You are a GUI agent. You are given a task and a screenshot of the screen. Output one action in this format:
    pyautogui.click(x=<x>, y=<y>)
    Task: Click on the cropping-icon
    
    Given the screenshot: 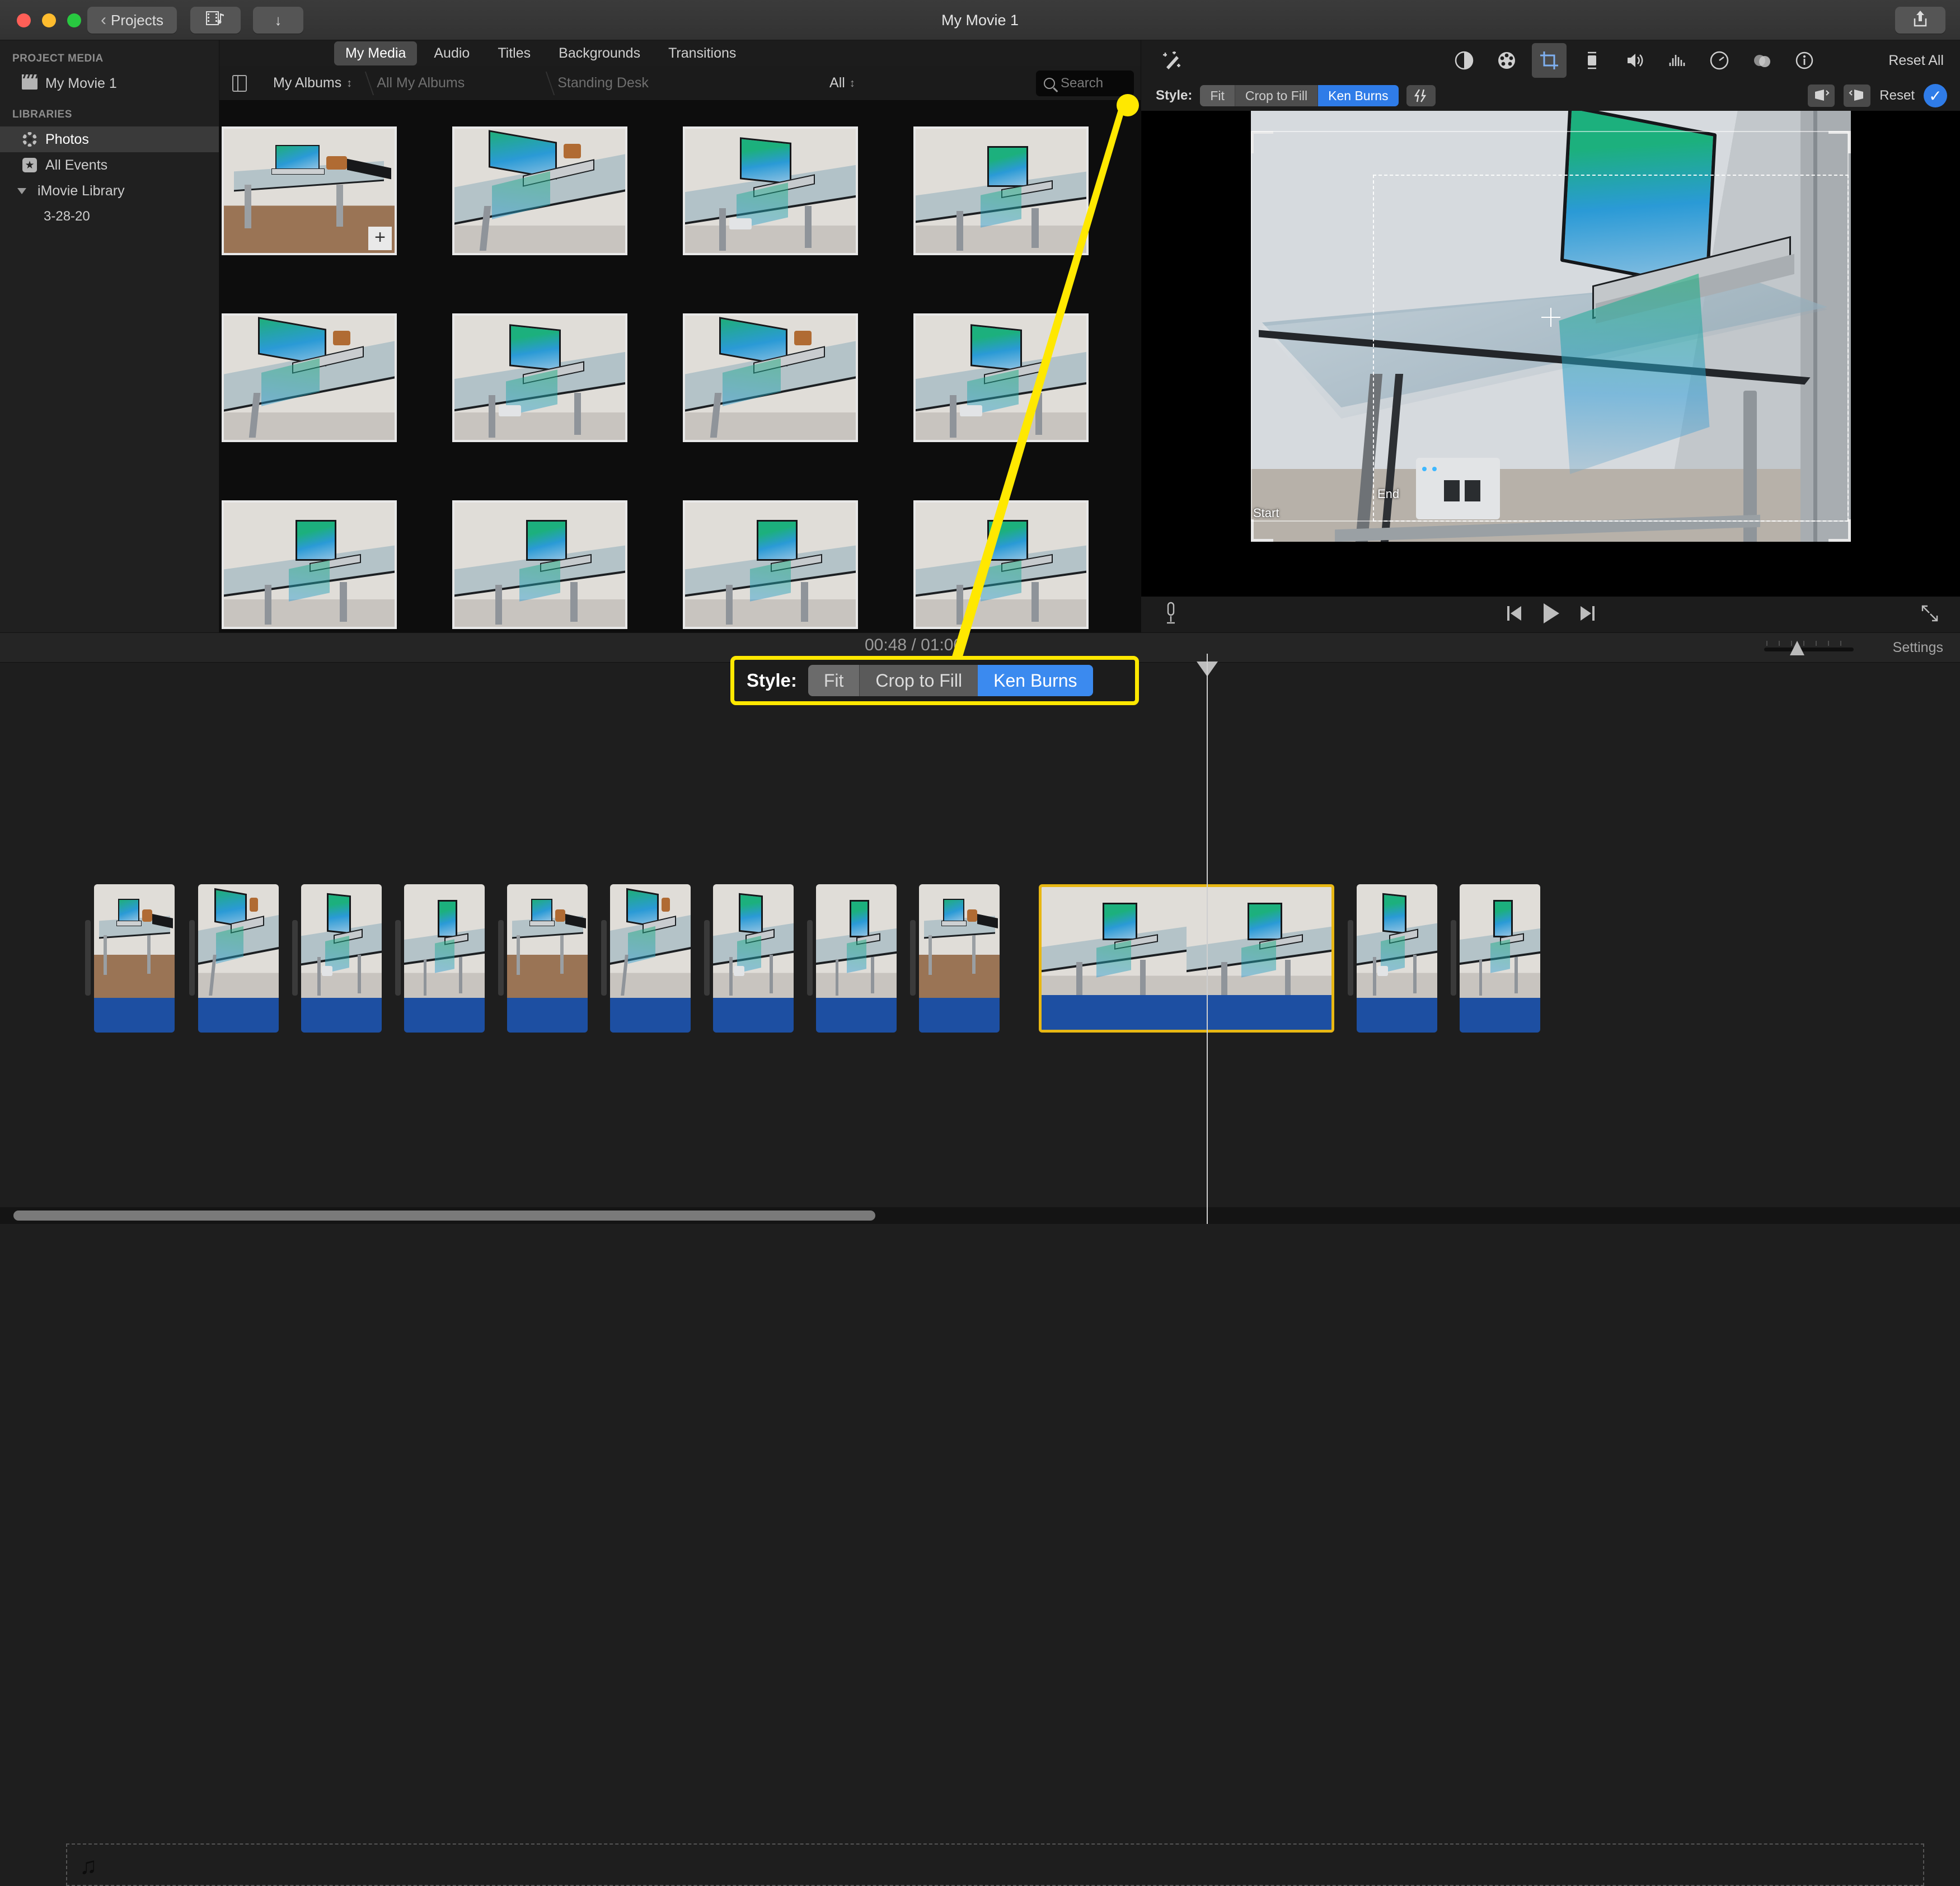 What is the action you would take?
    pyautogui.click(x=1549, y=60)
    